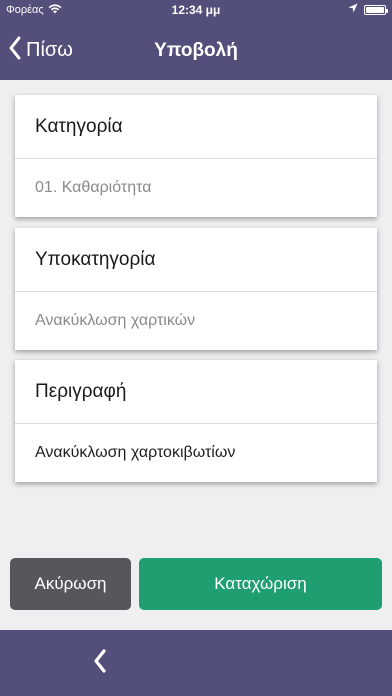  What do you see at coordinates (49, 49) in the screenshot?
I see `back-label: Πίσω` at bounding box center [49, 49].